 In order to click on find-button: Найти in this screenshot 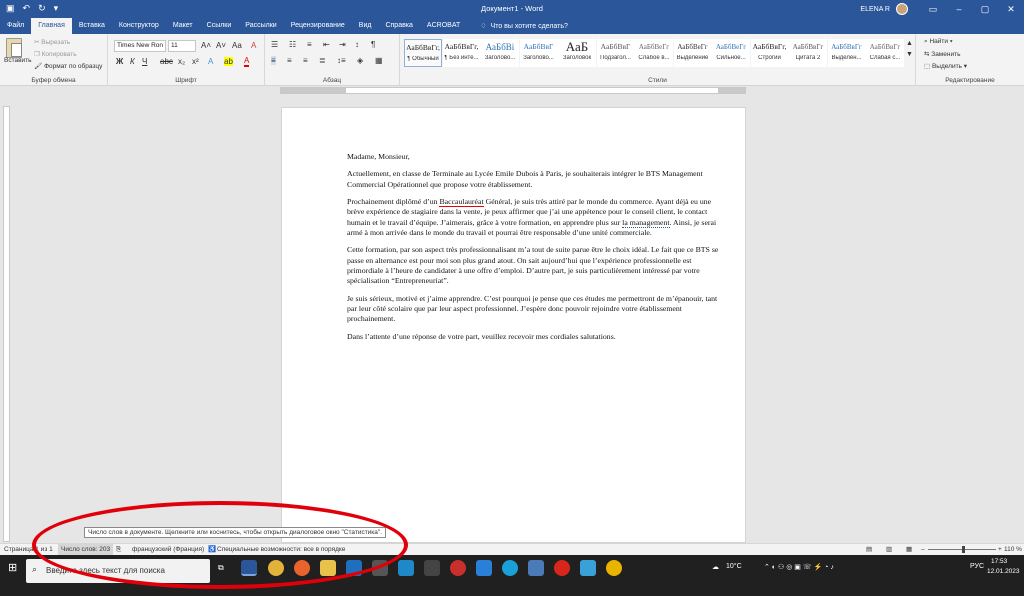, I will do `click(938, 41)`.